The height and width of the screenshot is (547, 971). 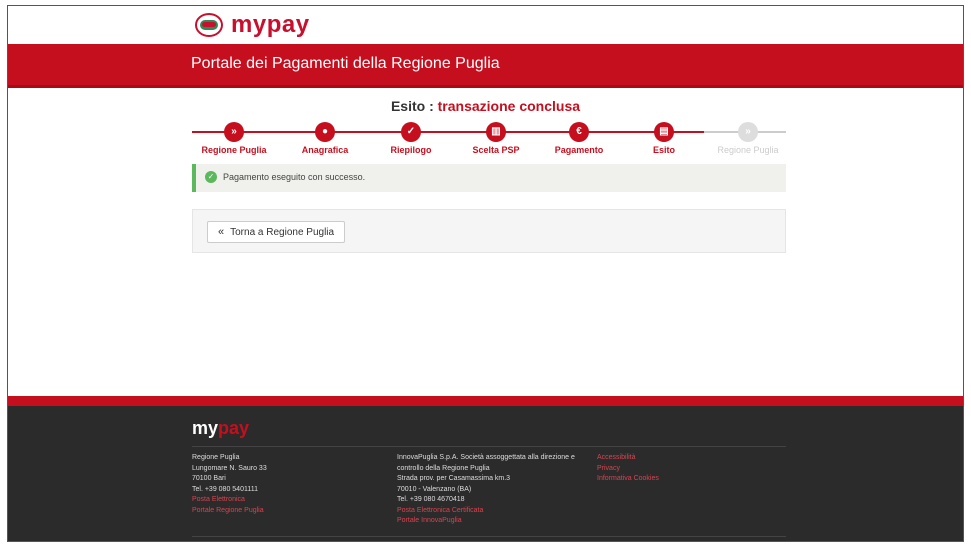 I want to click on check-circle-icon: ✓, so click(x=211, y=177).